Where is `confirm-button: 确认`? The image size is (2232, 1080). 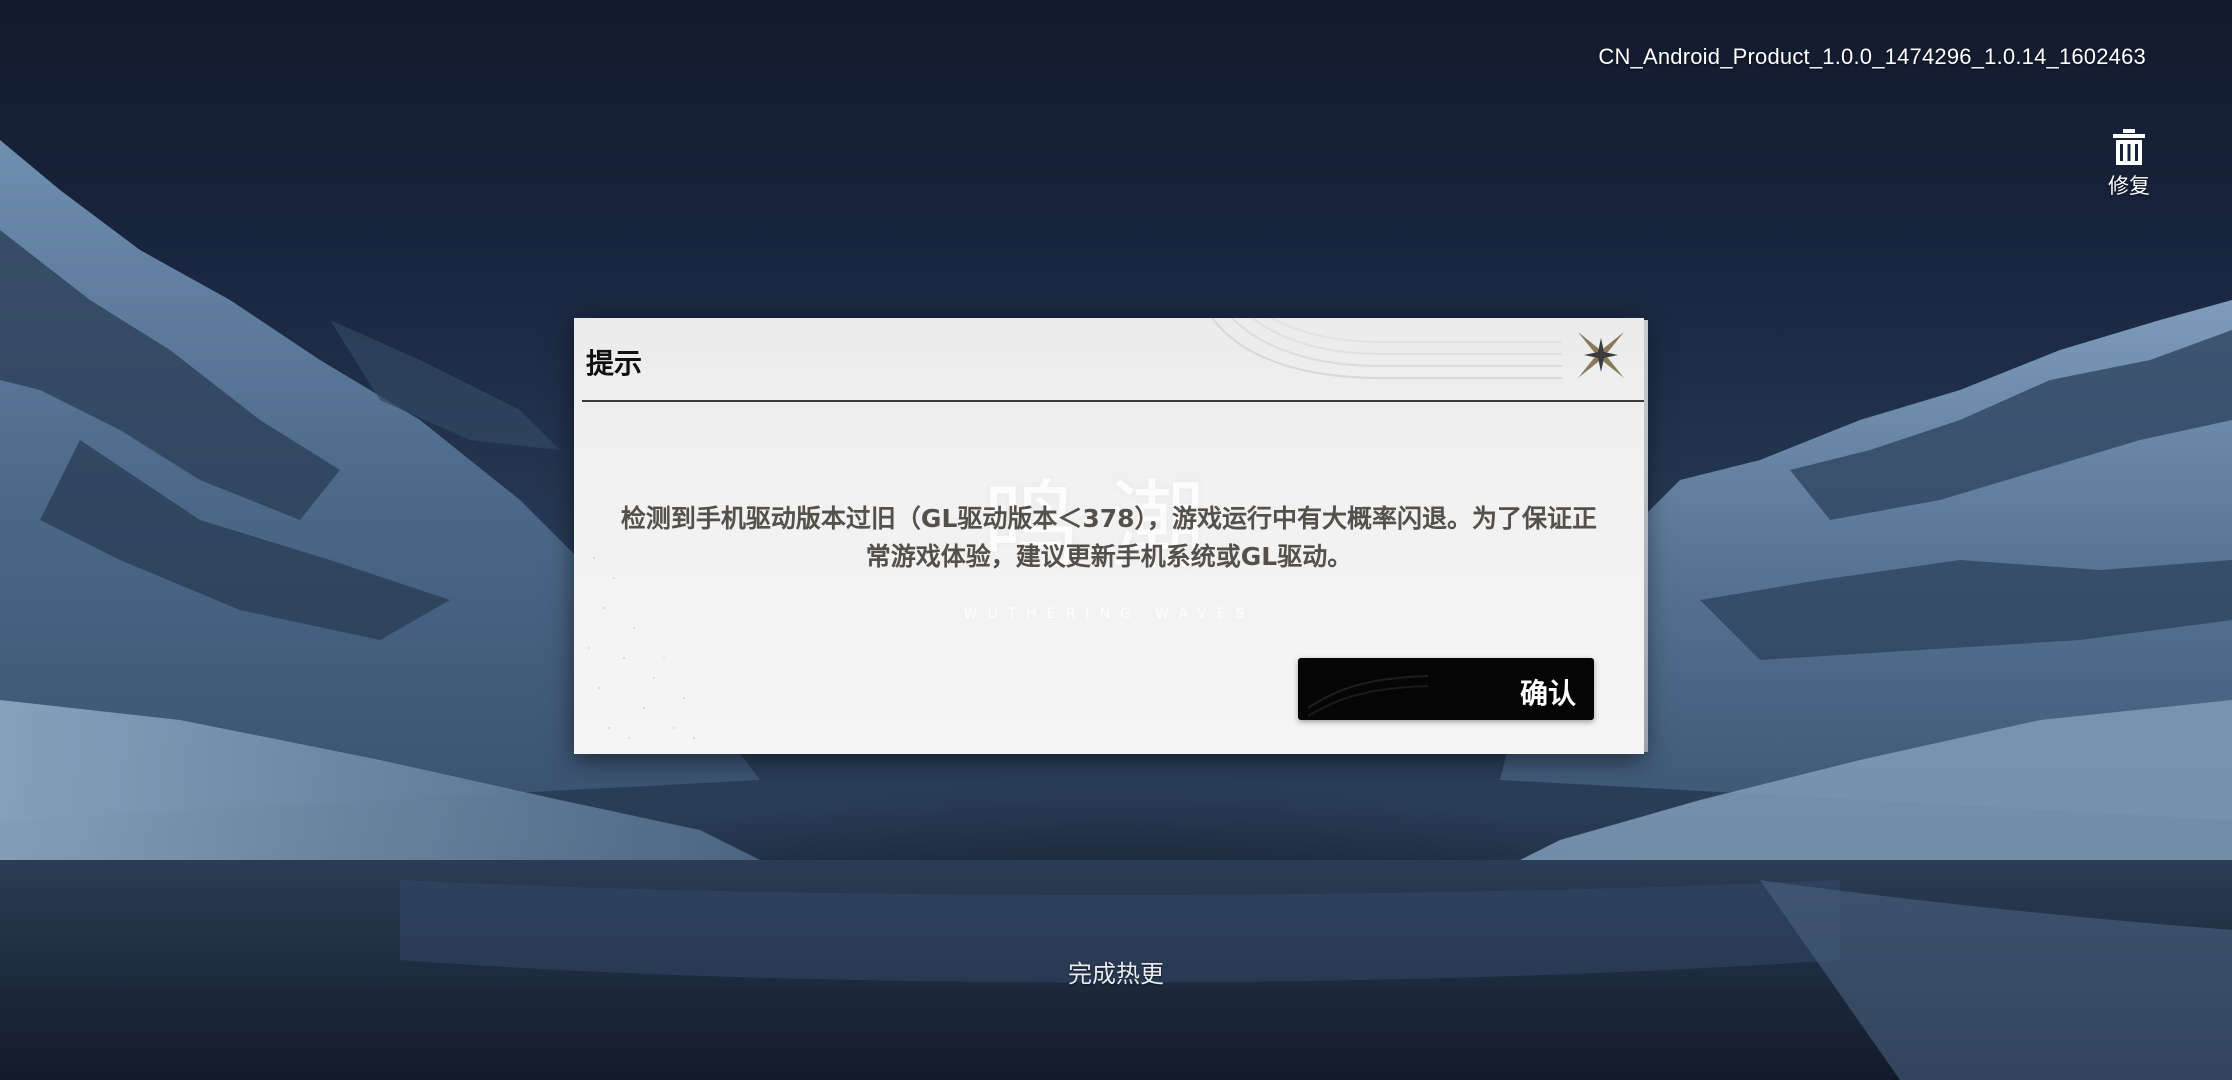 confirm-button: 确认 is located at coordinates (1446, 689).